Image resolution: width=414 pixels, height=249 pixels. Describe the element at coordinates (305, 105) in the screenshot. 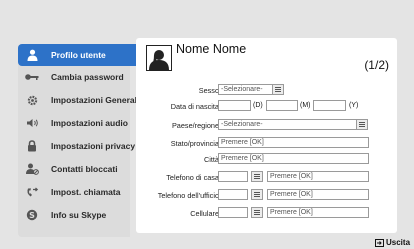

I see `month-unit: (M)` at that location.